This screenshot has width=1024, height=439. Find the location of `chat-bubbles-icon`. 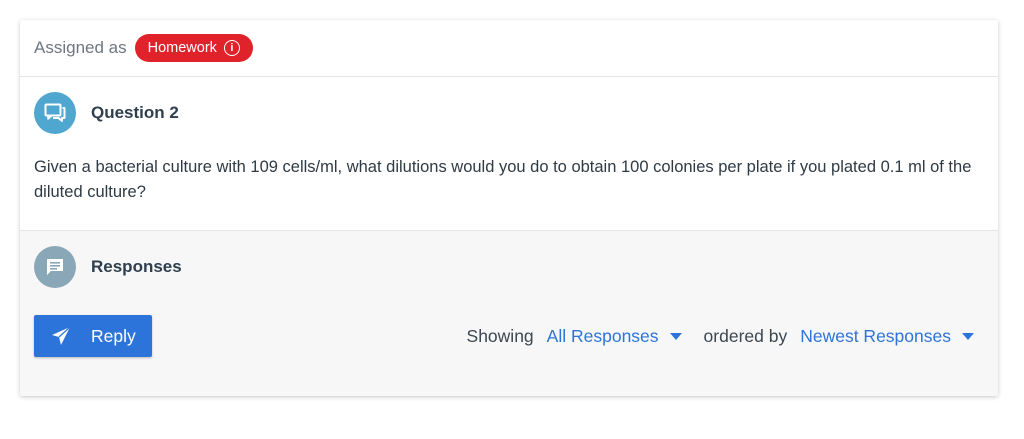

chat-bubbles-icon is located at coordinates (55, 112).